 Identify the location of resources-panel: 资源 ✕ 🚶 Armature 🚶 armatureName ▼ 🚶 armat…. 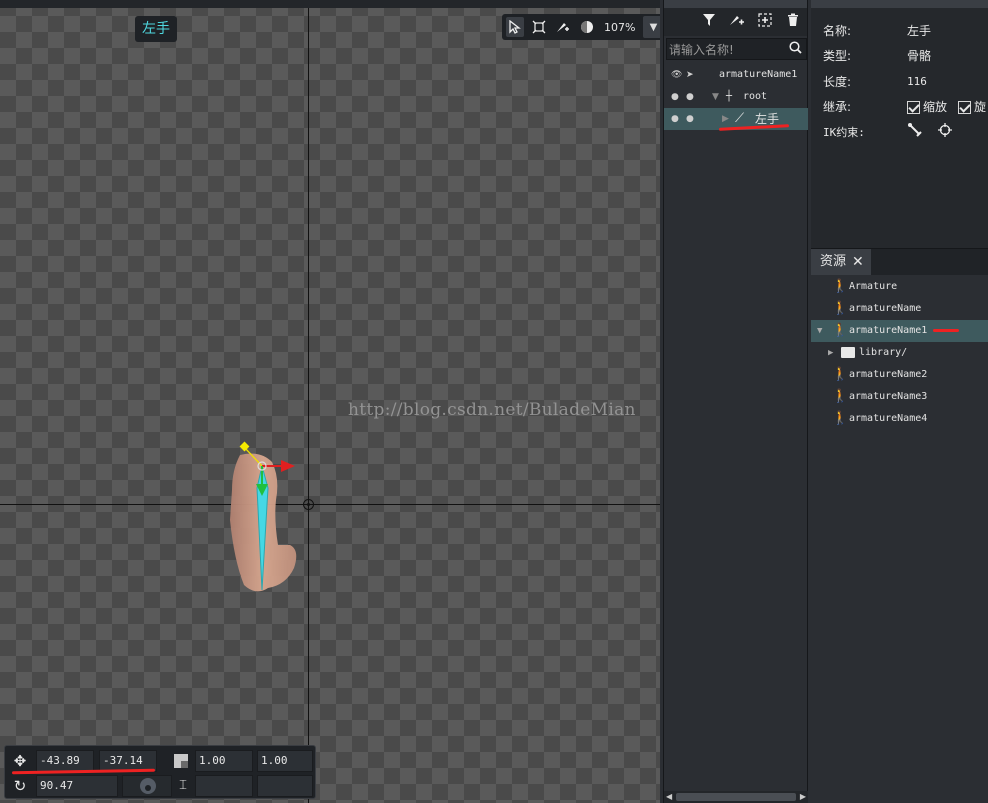
(899, 525).